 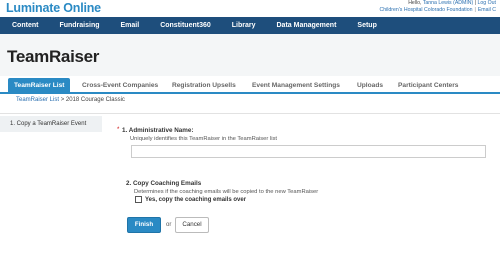 I want to click on email-link: Email C, so click(x=487, y=10).